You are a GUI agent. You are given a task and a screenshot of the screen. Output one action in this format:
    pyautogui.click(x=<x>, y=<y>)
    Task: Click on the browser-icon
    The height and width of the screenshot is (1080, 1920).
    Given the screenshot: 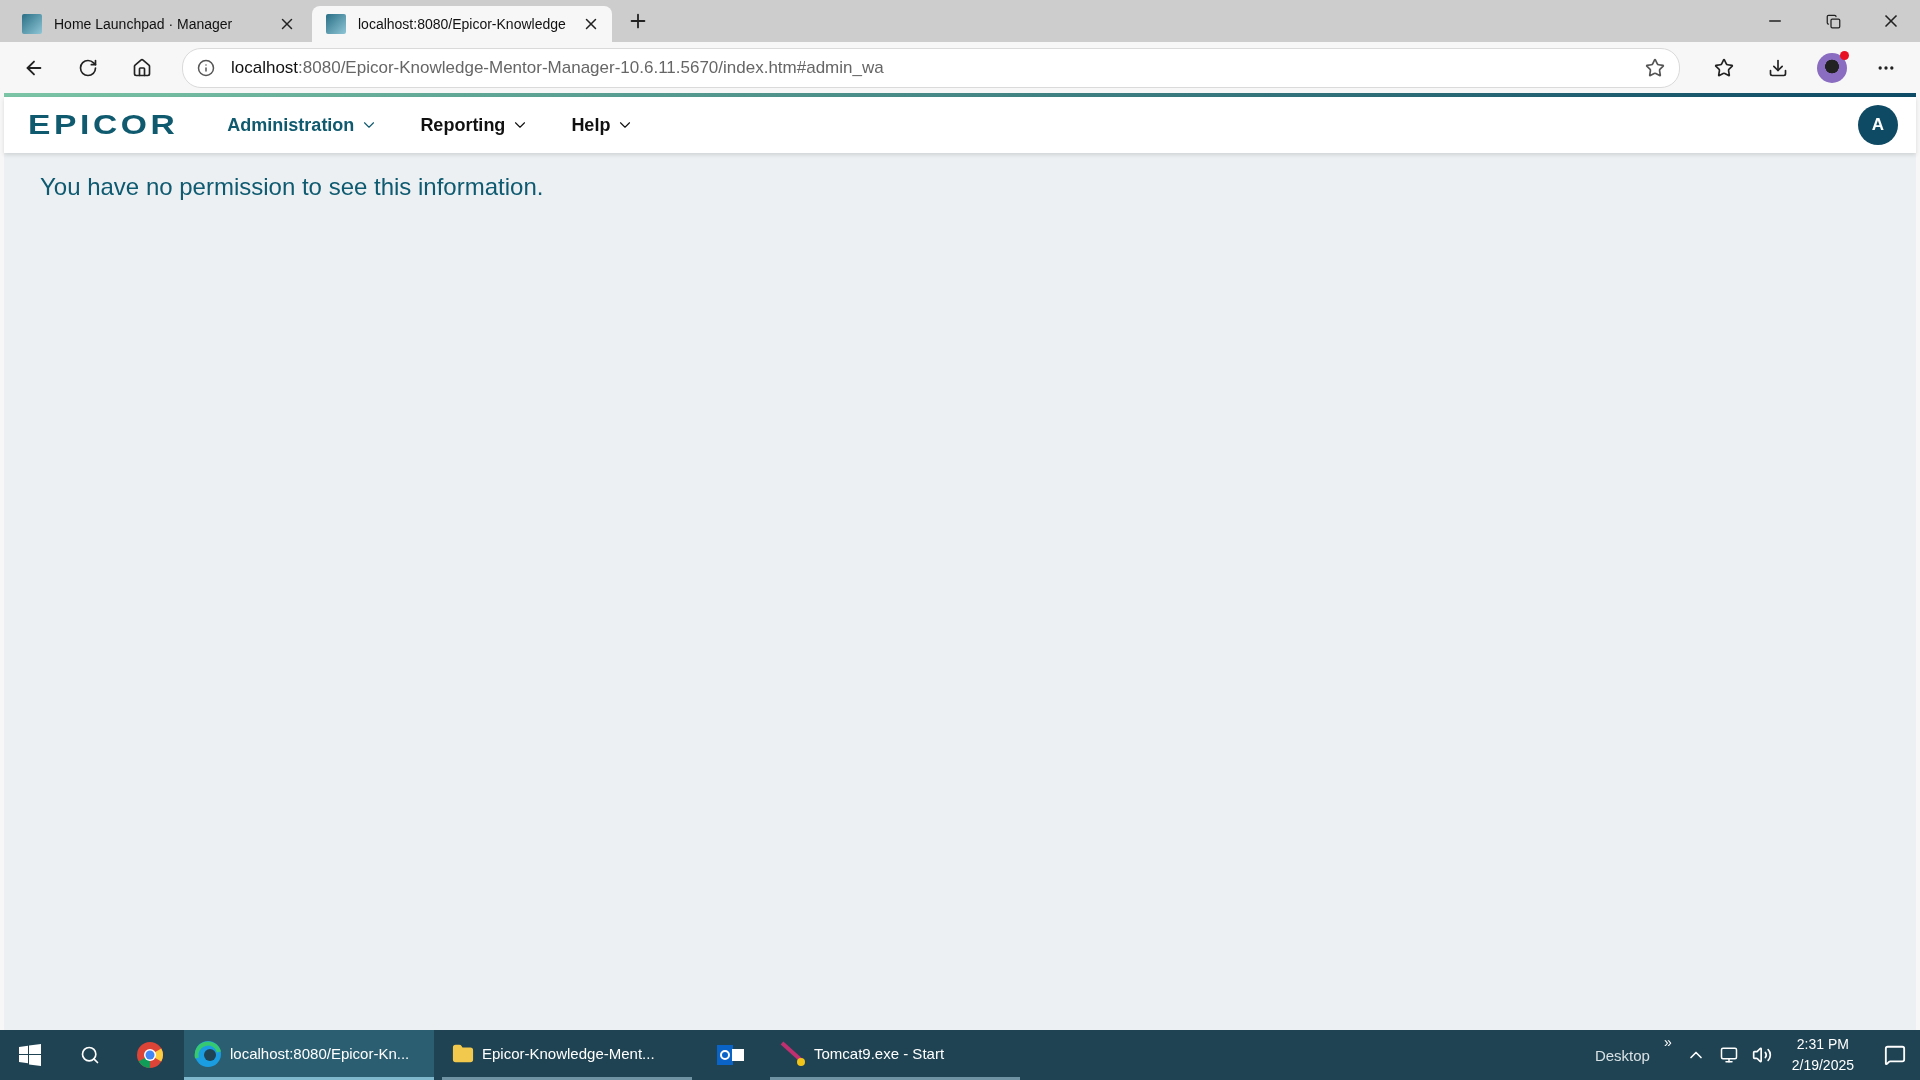 What is the action you would take?
    pyautogui.click(x=208, y=1053)
    